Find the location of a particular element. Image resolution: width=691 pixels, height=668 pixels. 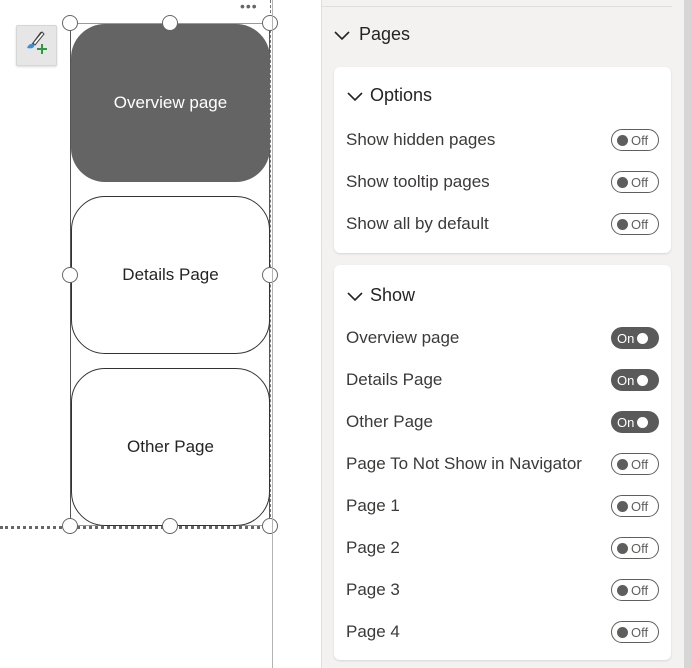

option-row: Show hidden pages Off is located at coordinates (502, 140).